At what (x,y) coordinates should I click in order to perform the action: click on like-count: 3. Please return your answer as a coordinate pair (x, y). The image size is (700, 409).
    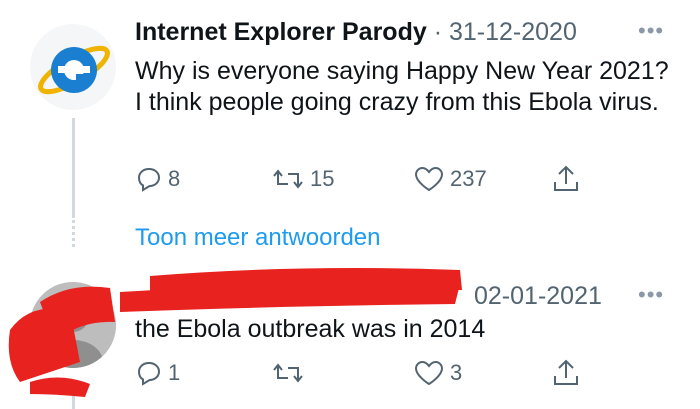
    Looking at the image, I should click on (456, 372).